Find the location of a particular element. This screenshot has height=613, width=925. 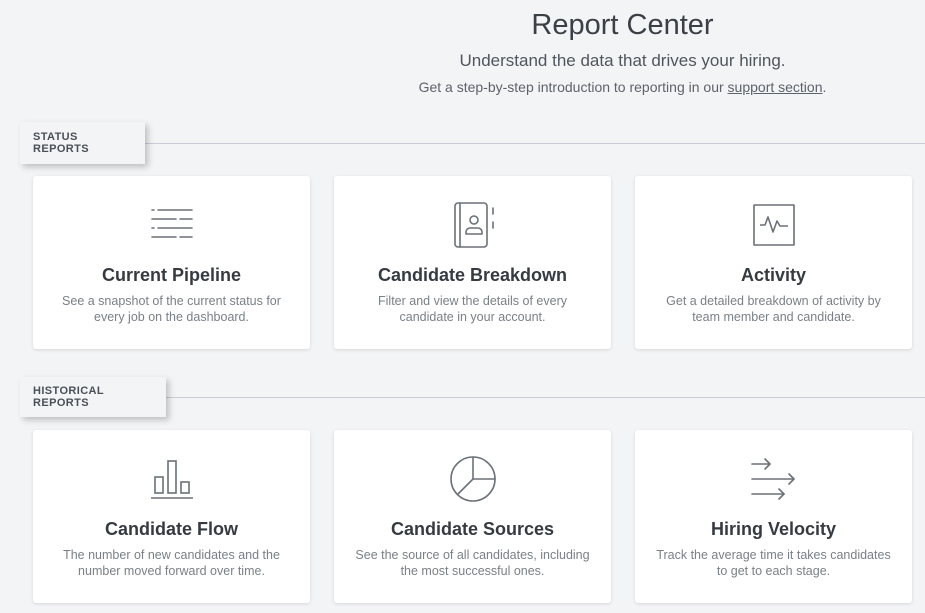

address-book-icon is located at coordinates (473, 225).